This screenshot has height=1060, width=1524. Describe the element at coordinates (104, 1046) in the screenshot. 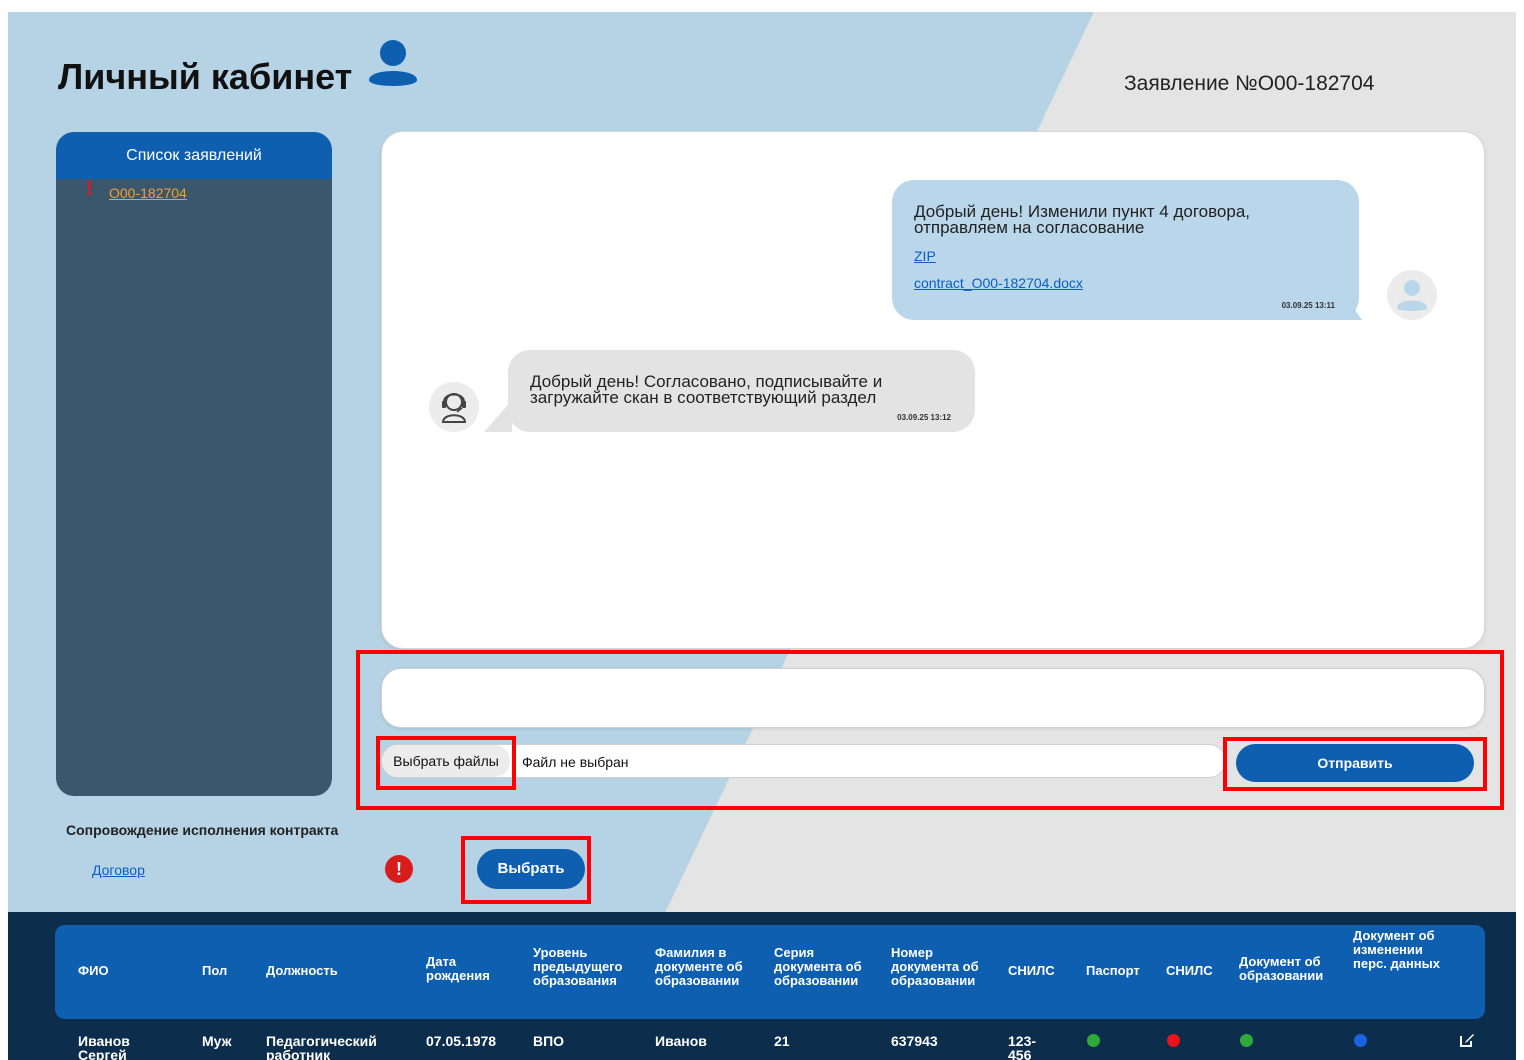

I see `cell-fio: Иванов Сергей` at that location.